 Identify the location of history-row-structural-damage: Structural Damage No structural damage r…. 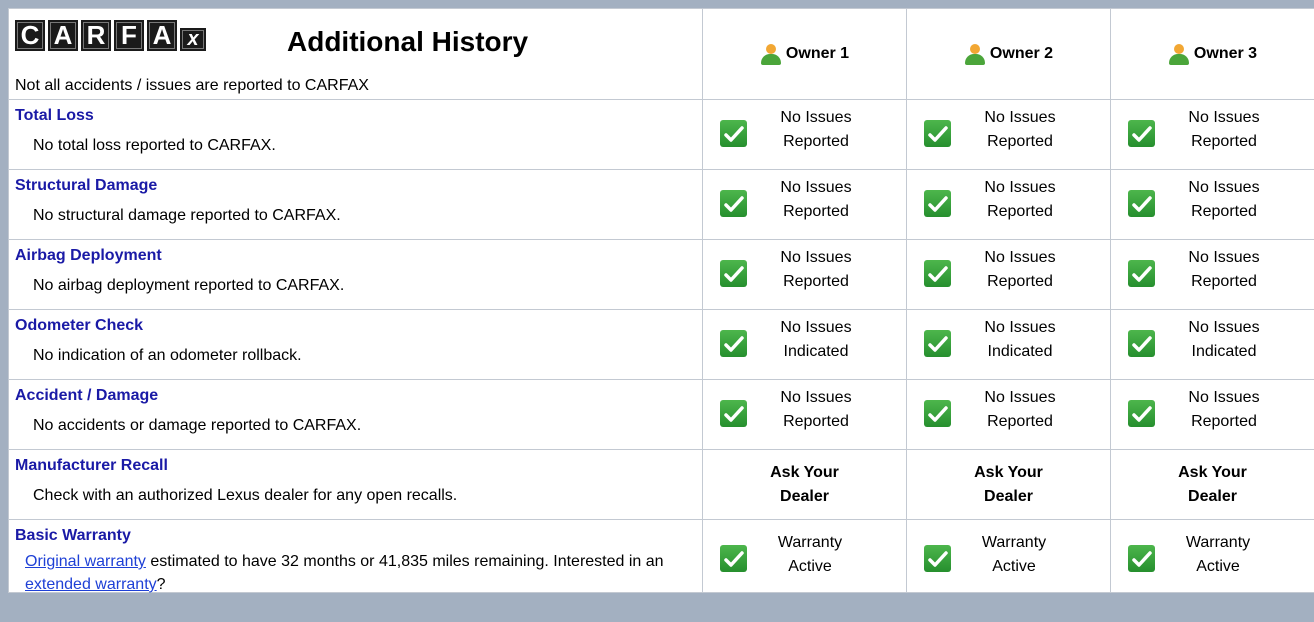
(661, 204).